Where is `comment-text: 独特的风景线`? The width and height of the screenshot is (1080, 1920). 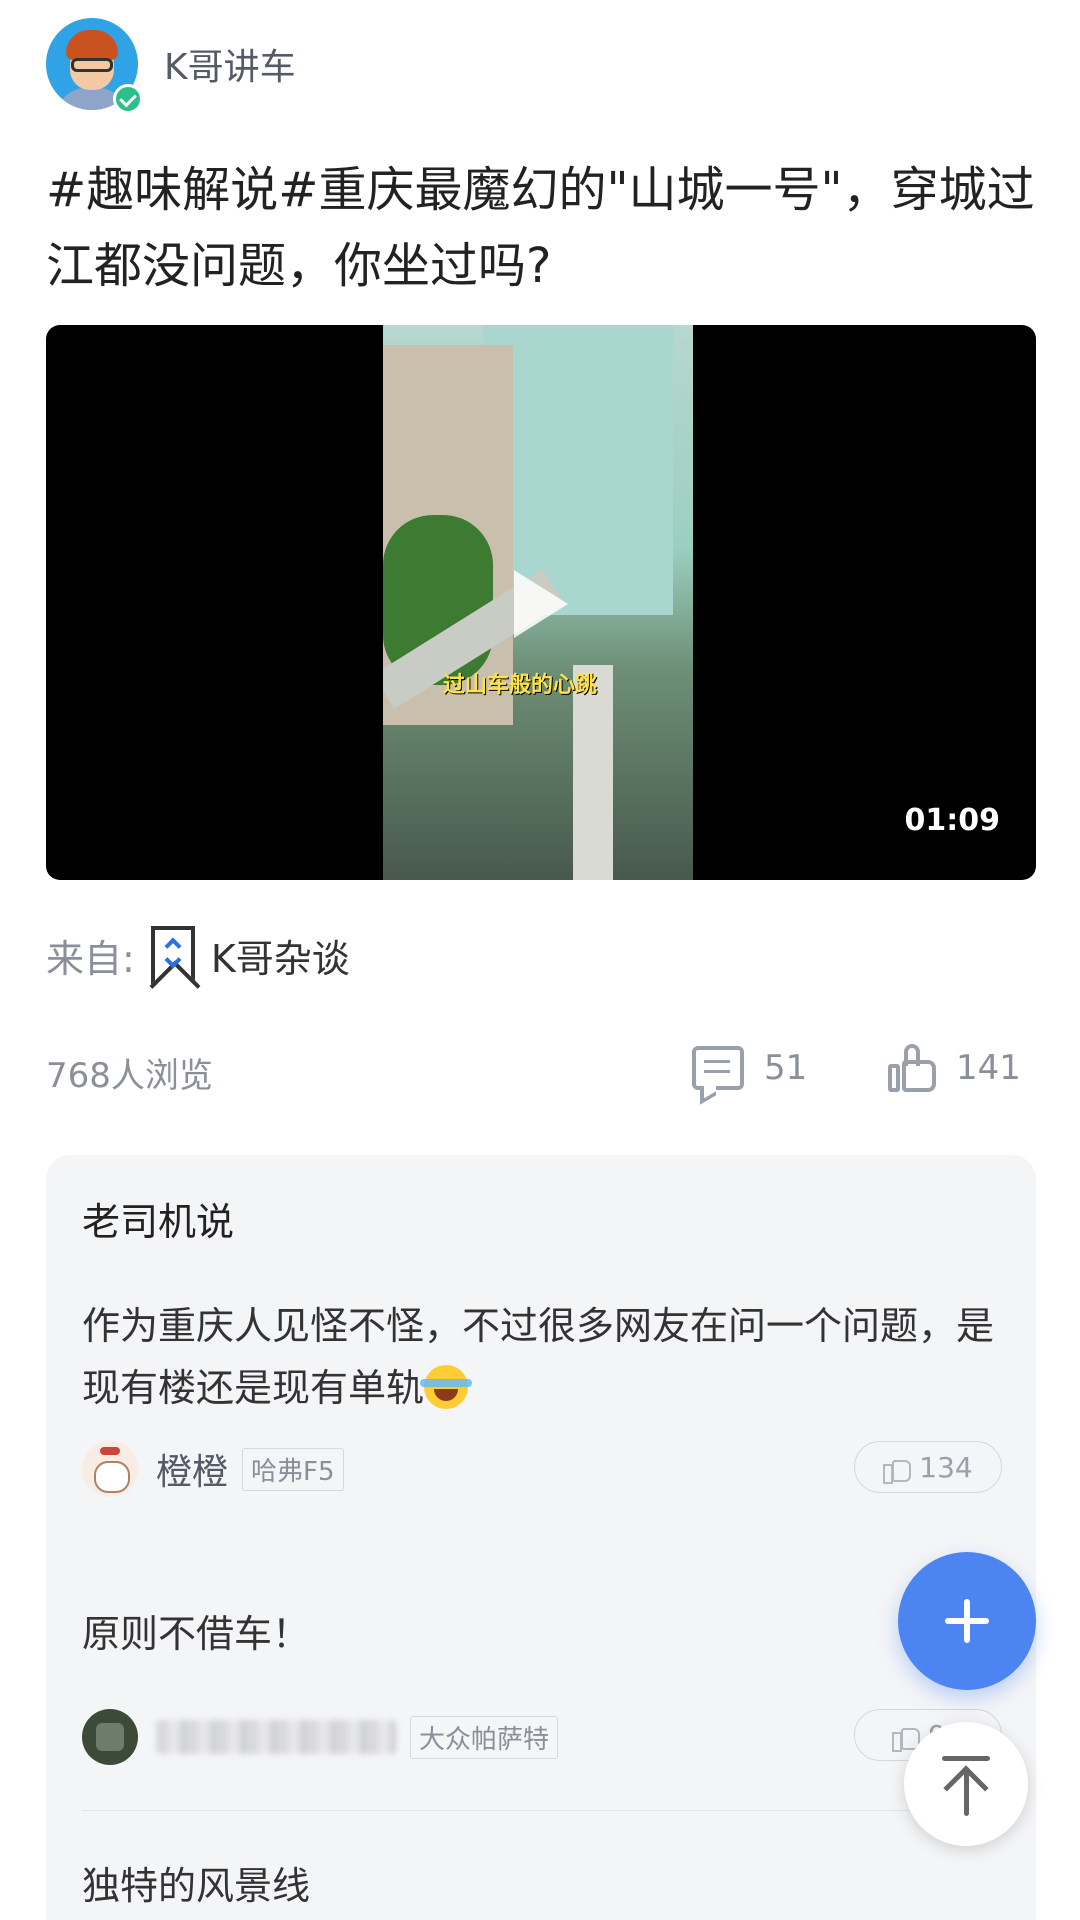
comment-text: 独特的风景线 is located at coordinates (196, 1886).